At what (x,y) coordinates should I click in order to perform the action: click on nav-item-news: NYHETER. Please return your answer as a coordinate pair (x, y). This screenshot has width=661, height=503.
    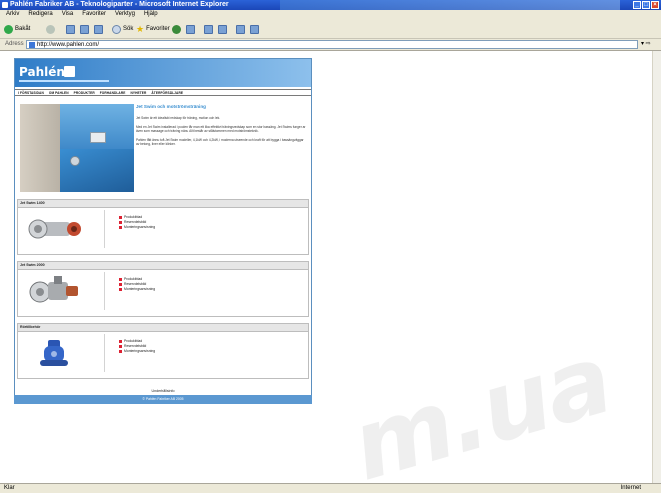
    Looking at the image, I should click on (138, 92).